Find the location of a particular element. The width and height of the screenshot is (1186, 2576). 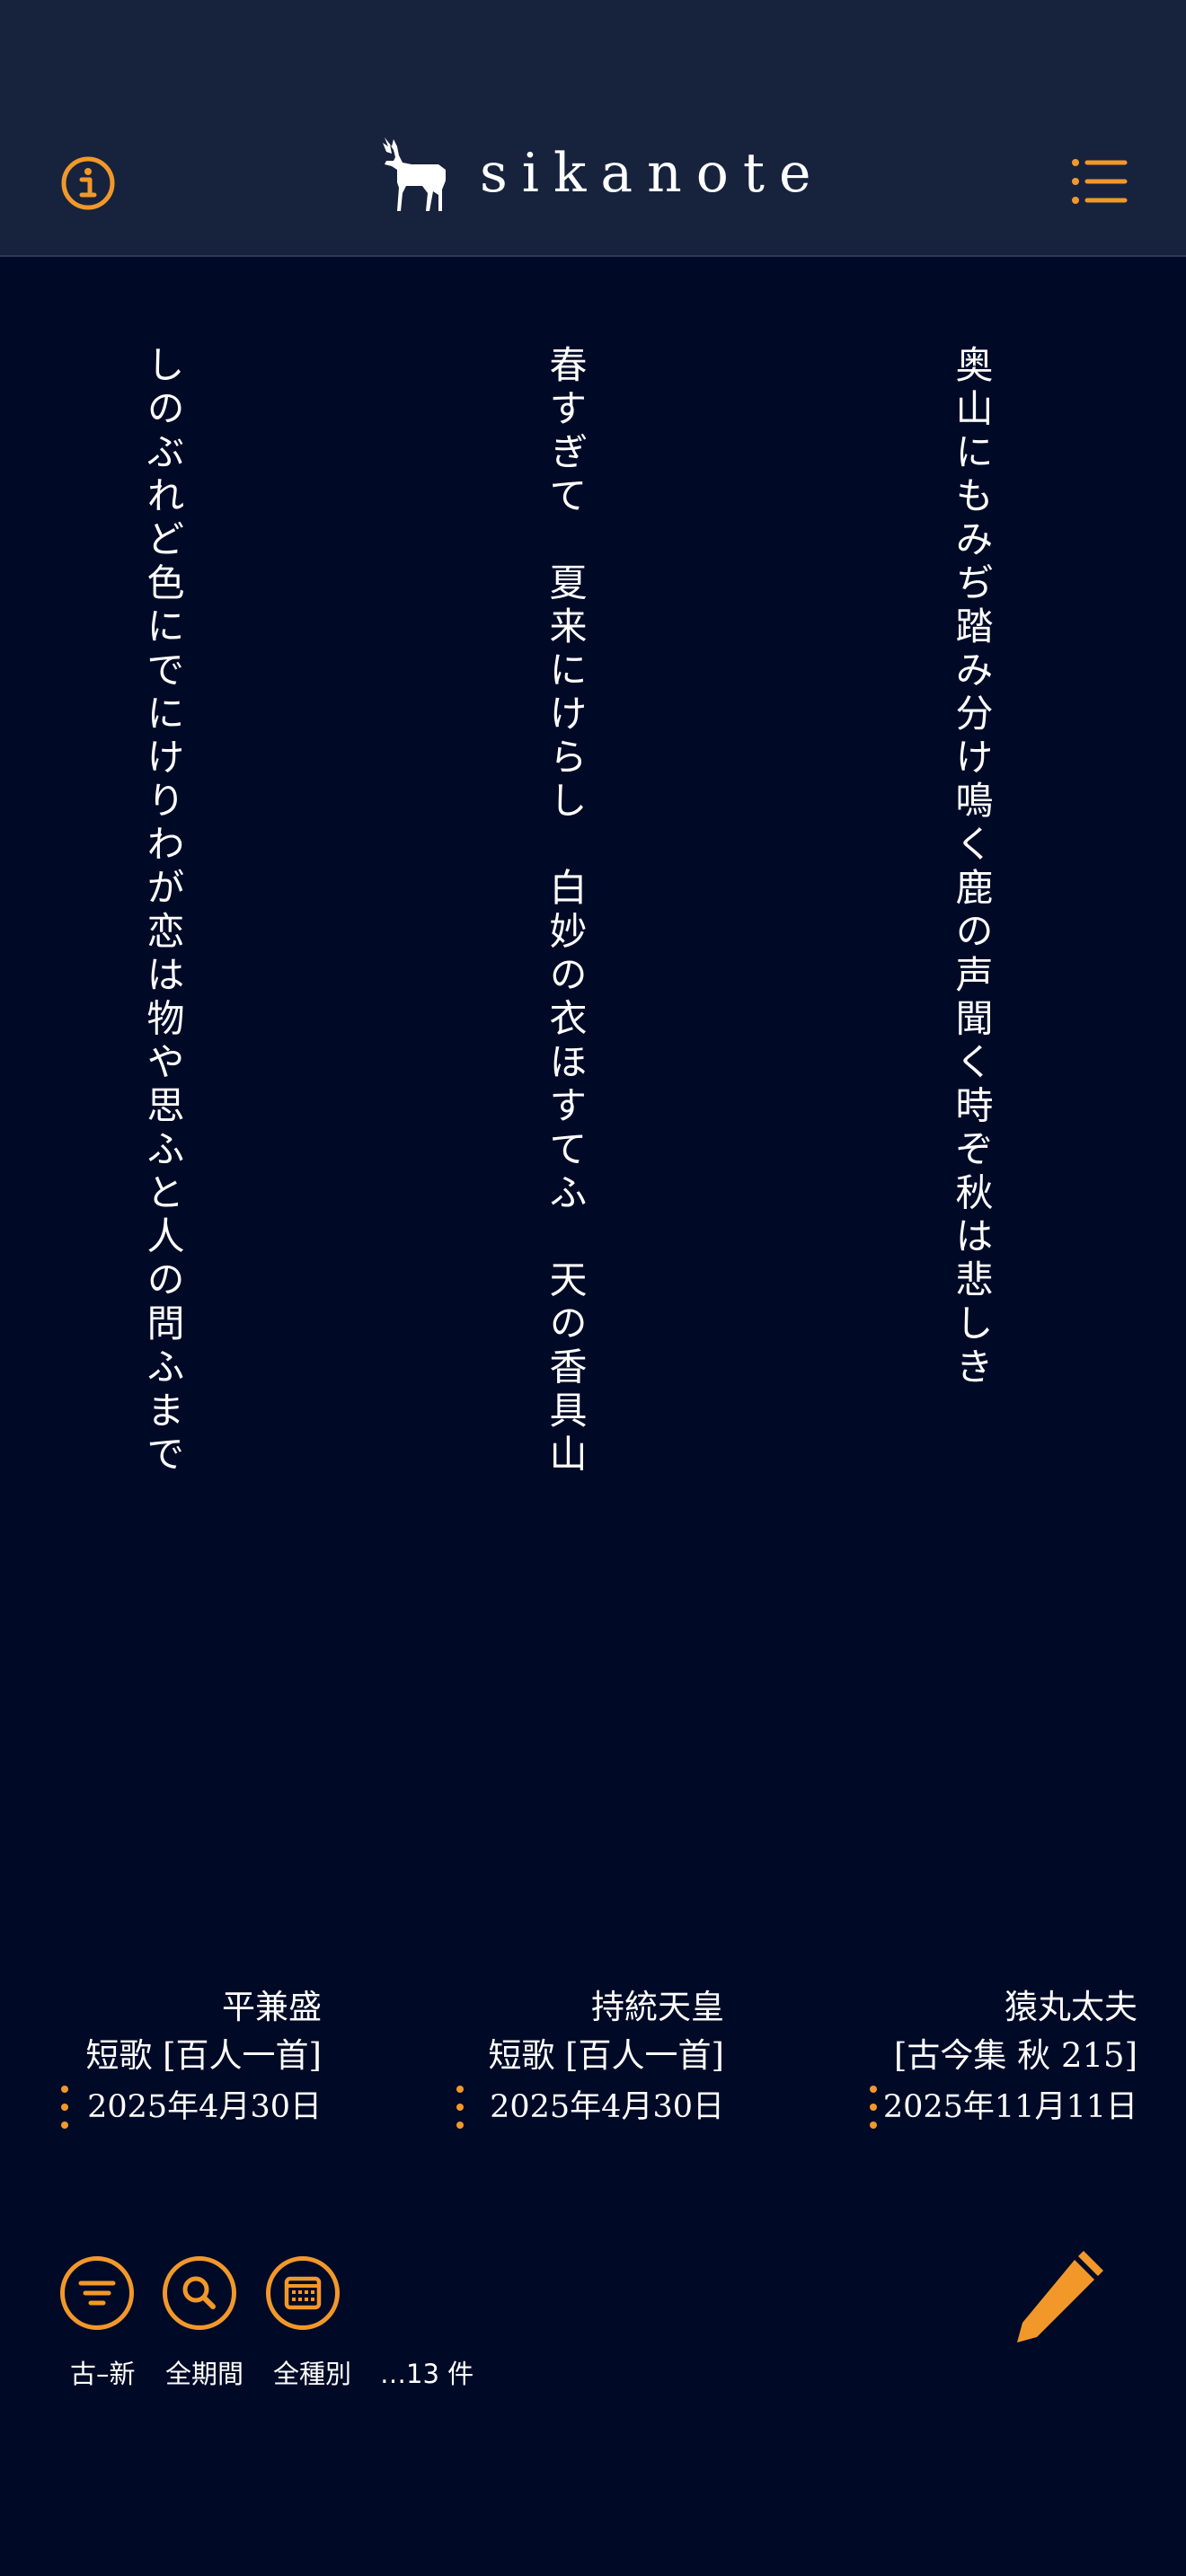

new-entry-button is located at coordinates (1059, 2294).